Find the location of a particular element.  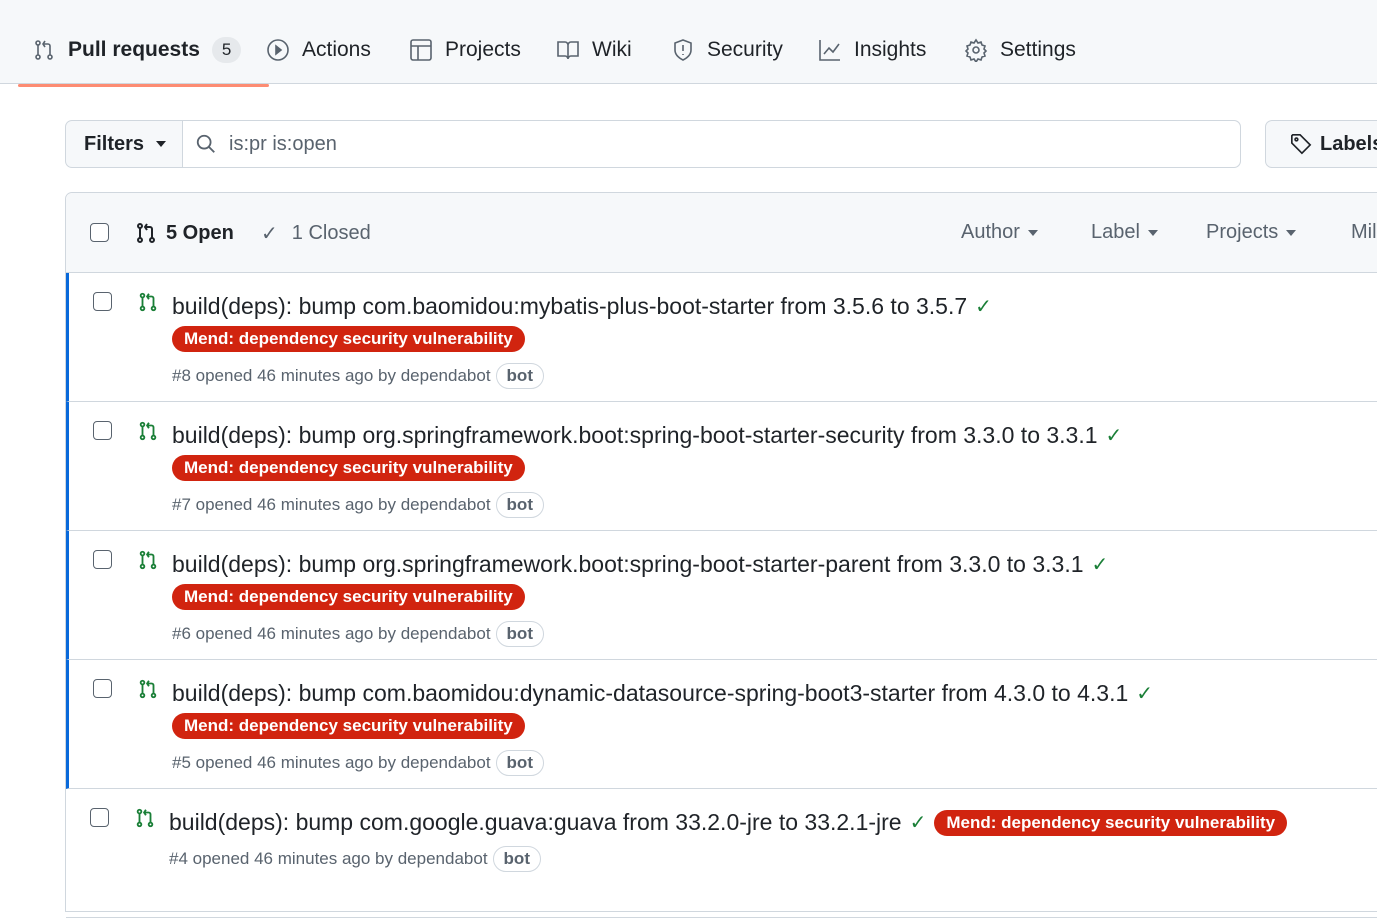

open-filter: 5 Open is located at coordinates (184, 233).